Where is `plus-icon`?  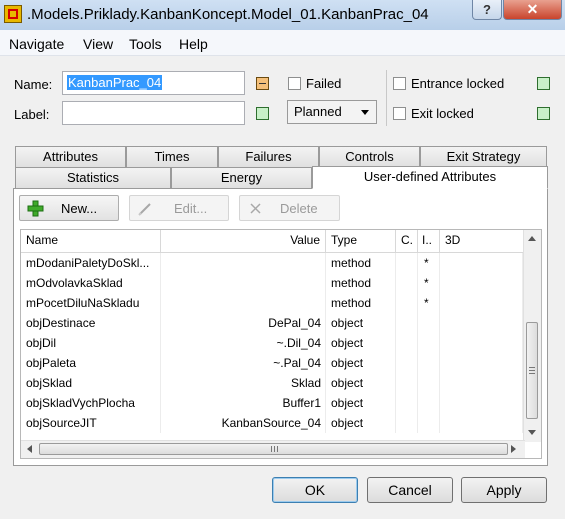 plus-icon is located at coordinates (35, 208).